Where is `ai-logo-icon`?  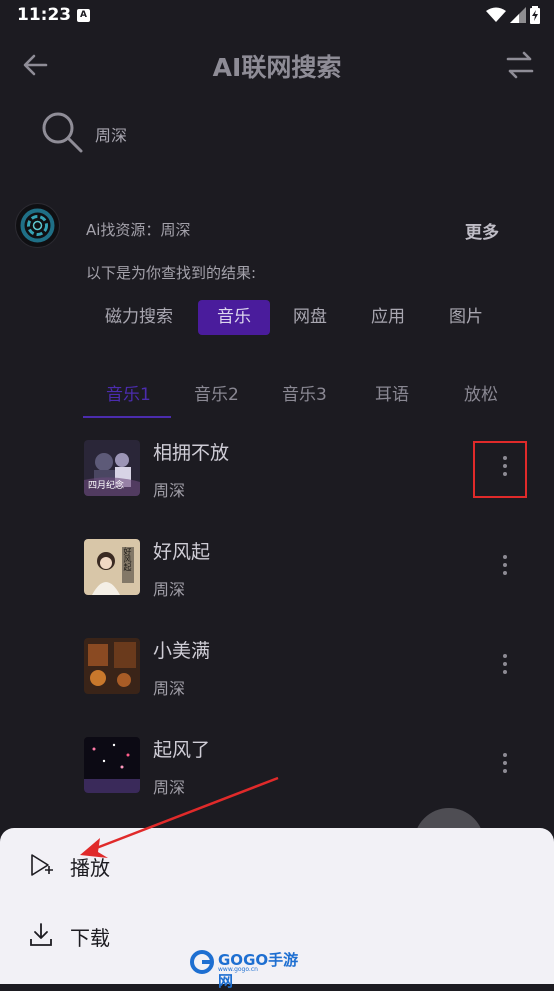 ai-logo-icon is located at coordinates (37, 225).